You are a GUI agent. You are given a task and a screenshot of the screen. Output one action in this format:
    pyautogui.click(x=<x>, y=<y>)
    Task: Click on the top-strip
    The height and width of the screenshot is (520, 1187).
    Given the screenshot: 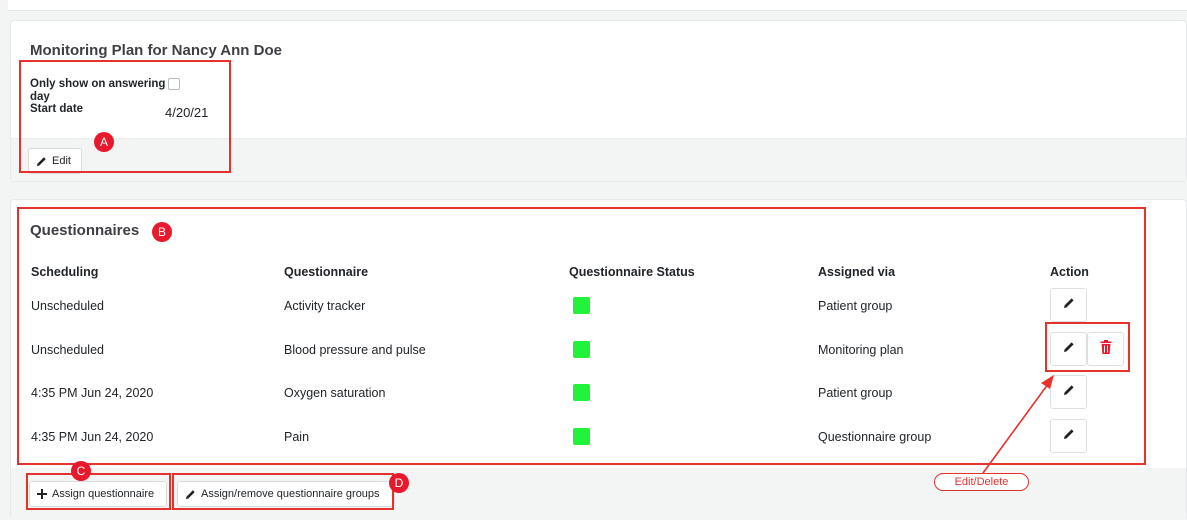 What is the action you would take?
    pyautogui.click(x=597, y=5)
    